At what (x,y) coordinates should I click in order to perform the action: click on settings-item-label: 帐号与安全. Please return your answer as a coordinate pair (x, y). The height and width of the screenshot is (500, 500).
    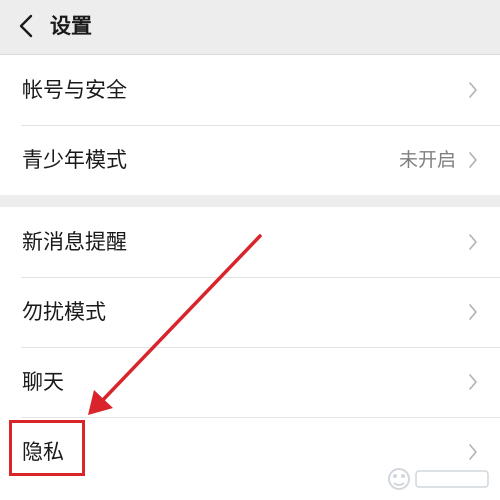
    Looking at the image, I should click on (74, 90).